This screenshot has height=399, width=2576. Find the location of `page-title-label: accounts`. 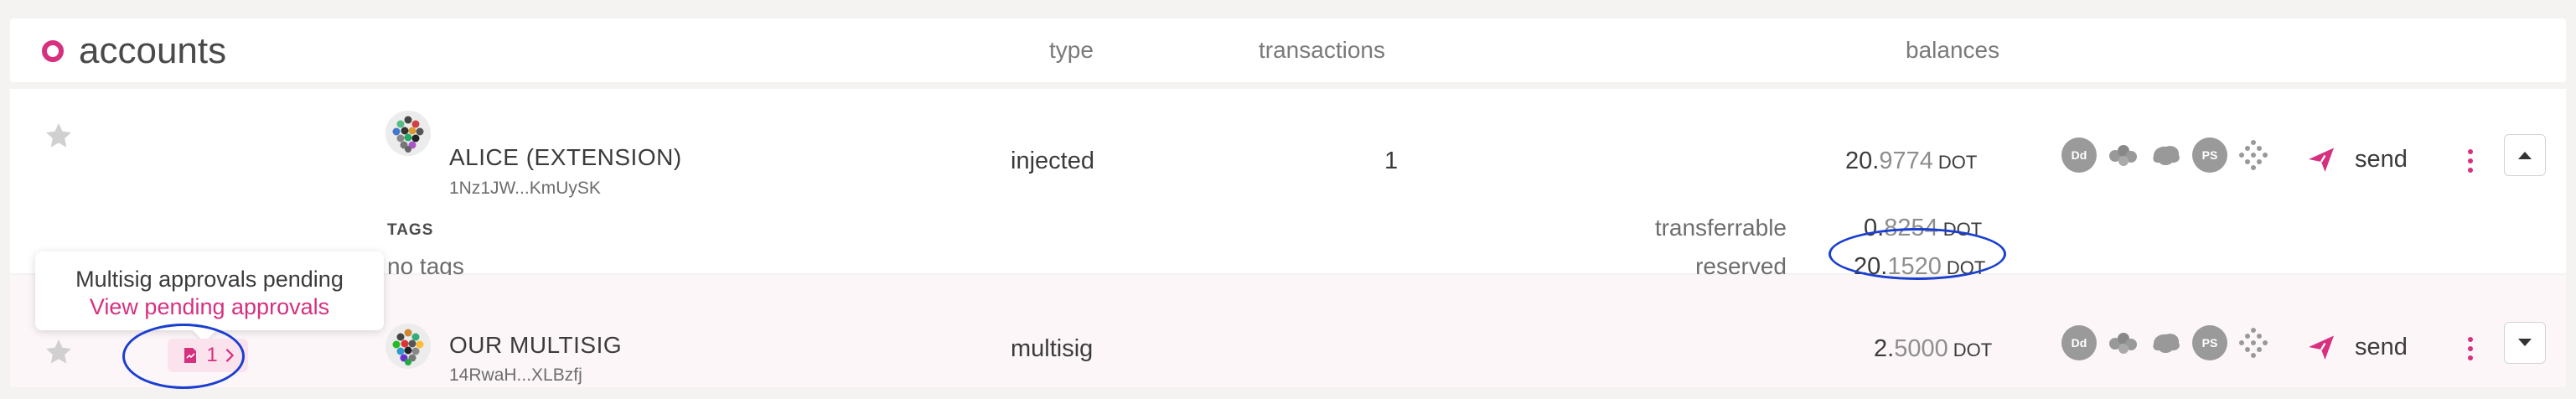

page-title-label: accounts is located at coordinates (153, 50).